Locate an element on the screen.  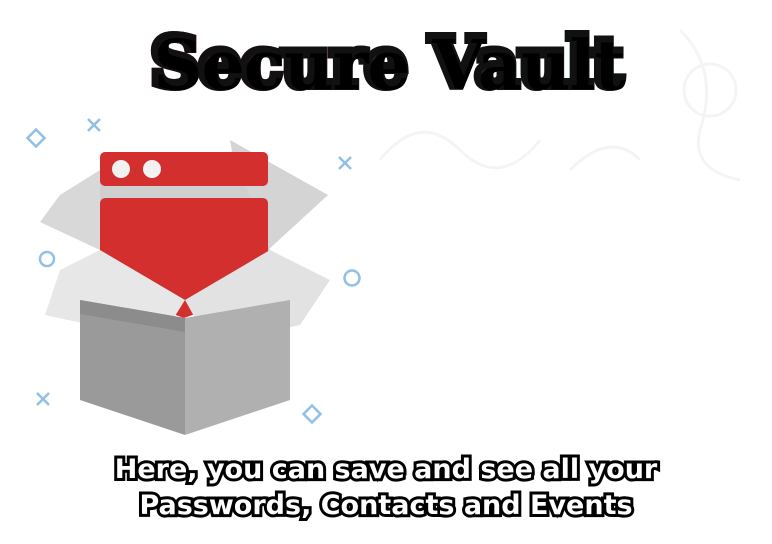
caption-line-1: Here, you can save and see all your is located at coordinates (386, 469).